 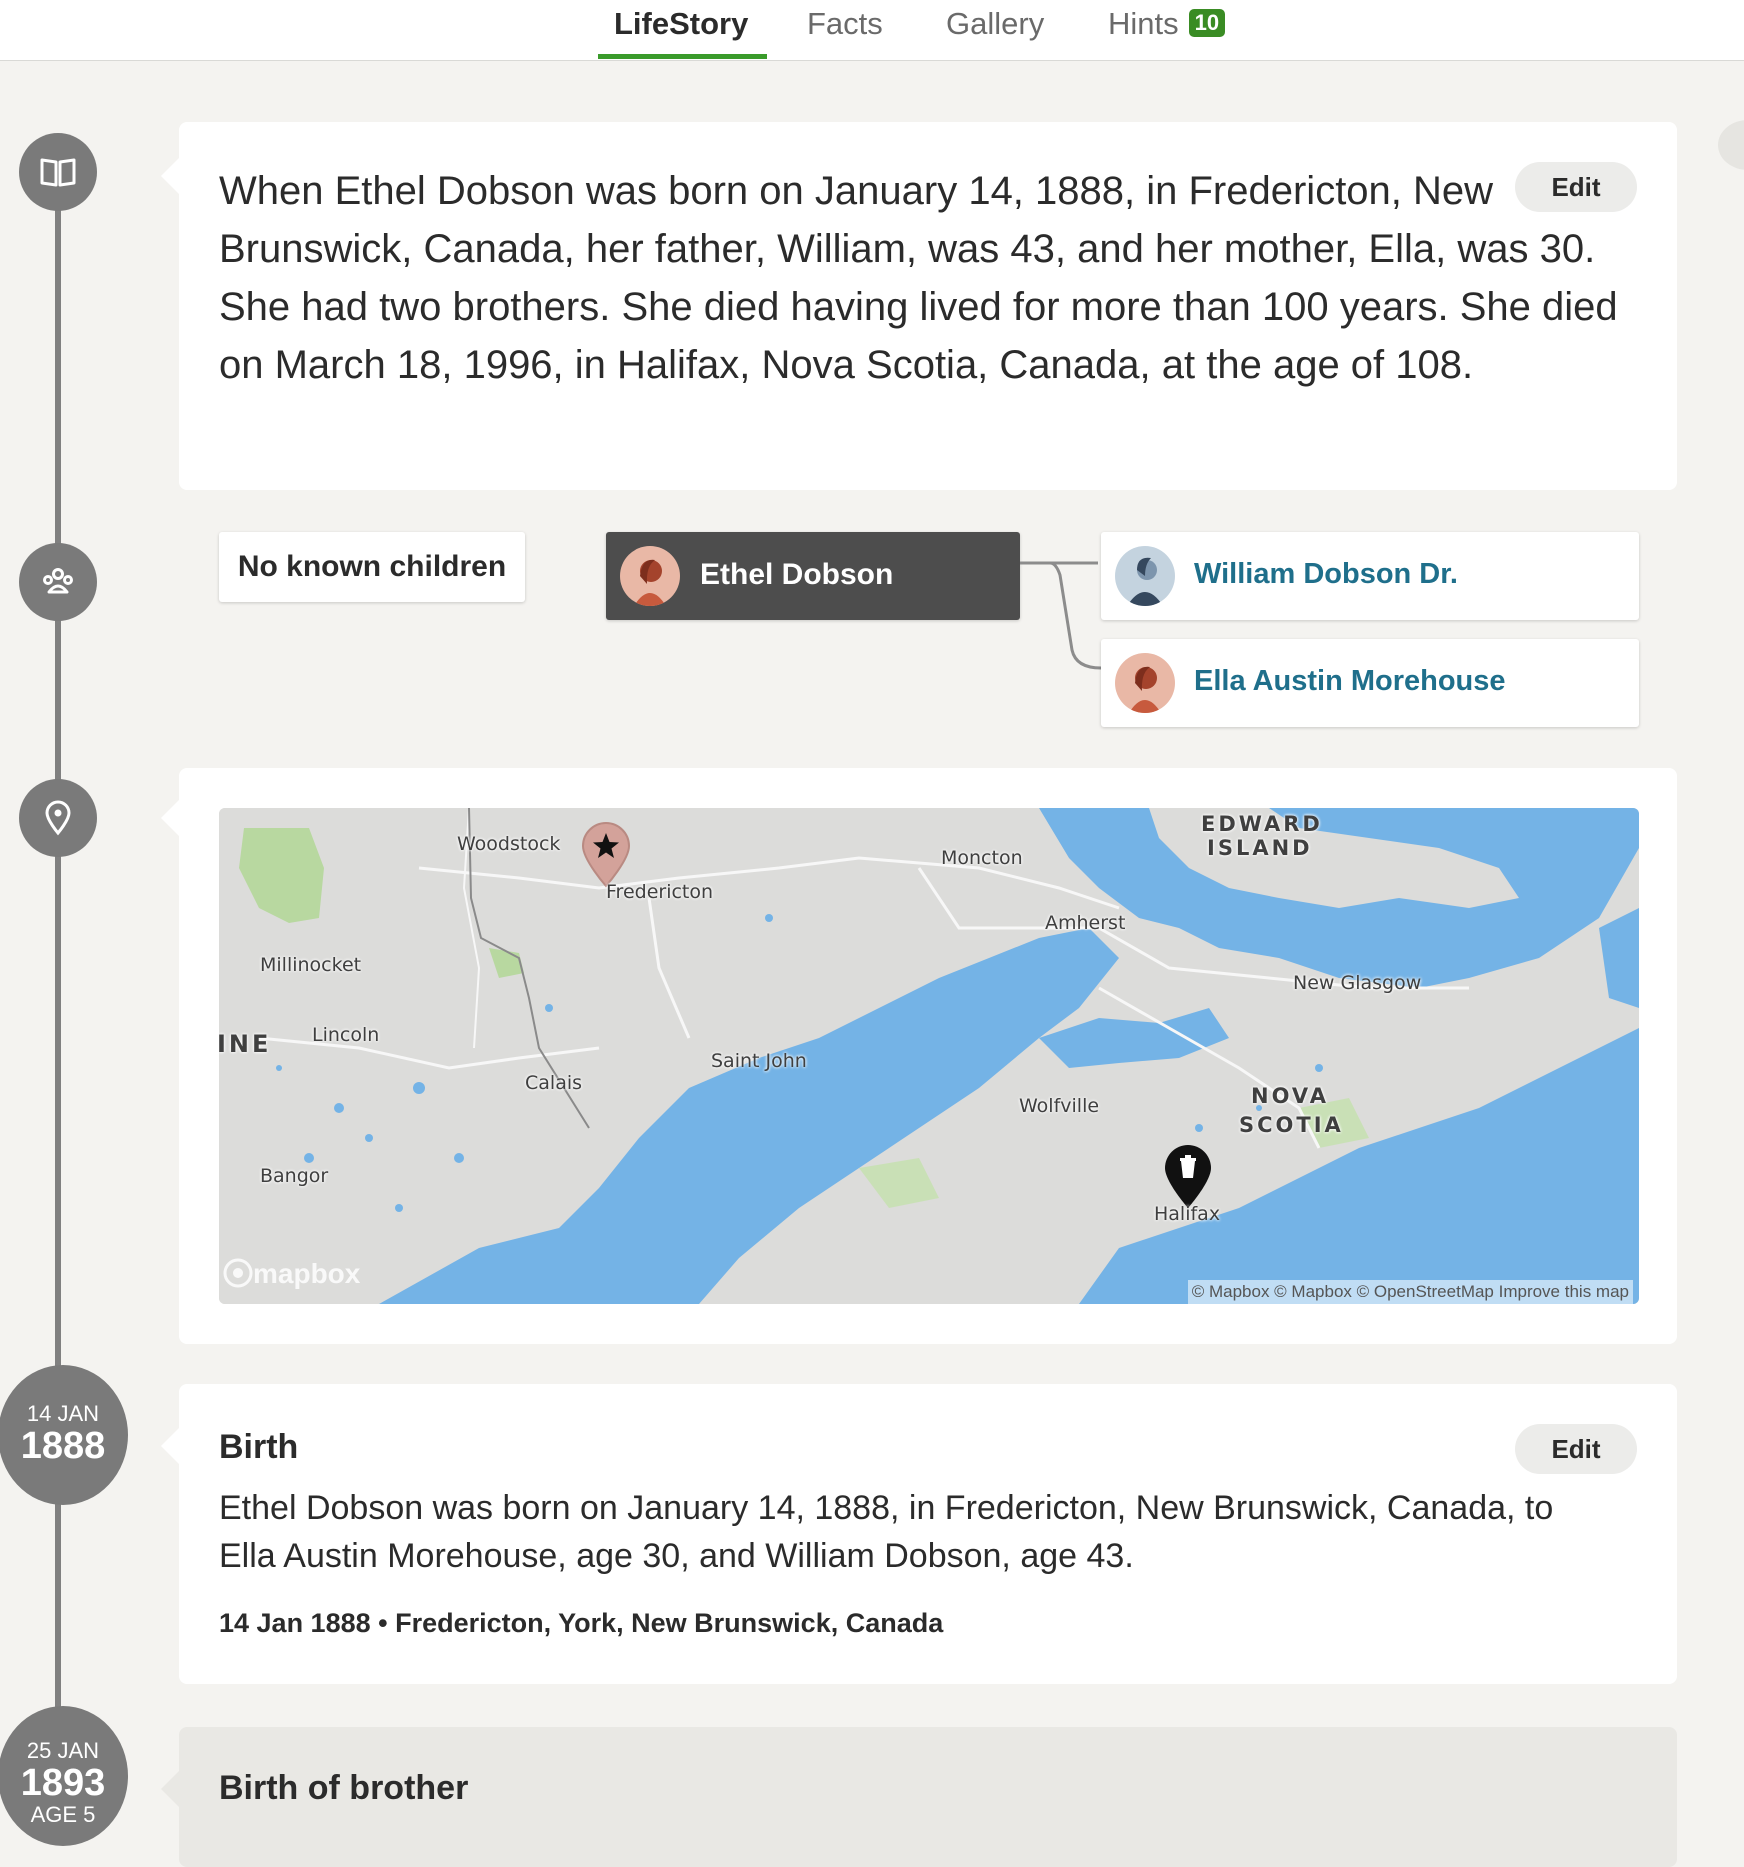 What do you see at coordinates (919, 1797) in the screenshot?
I see `birth-of-brother-card: Birth of brother` at bounding box center [919, 1797].